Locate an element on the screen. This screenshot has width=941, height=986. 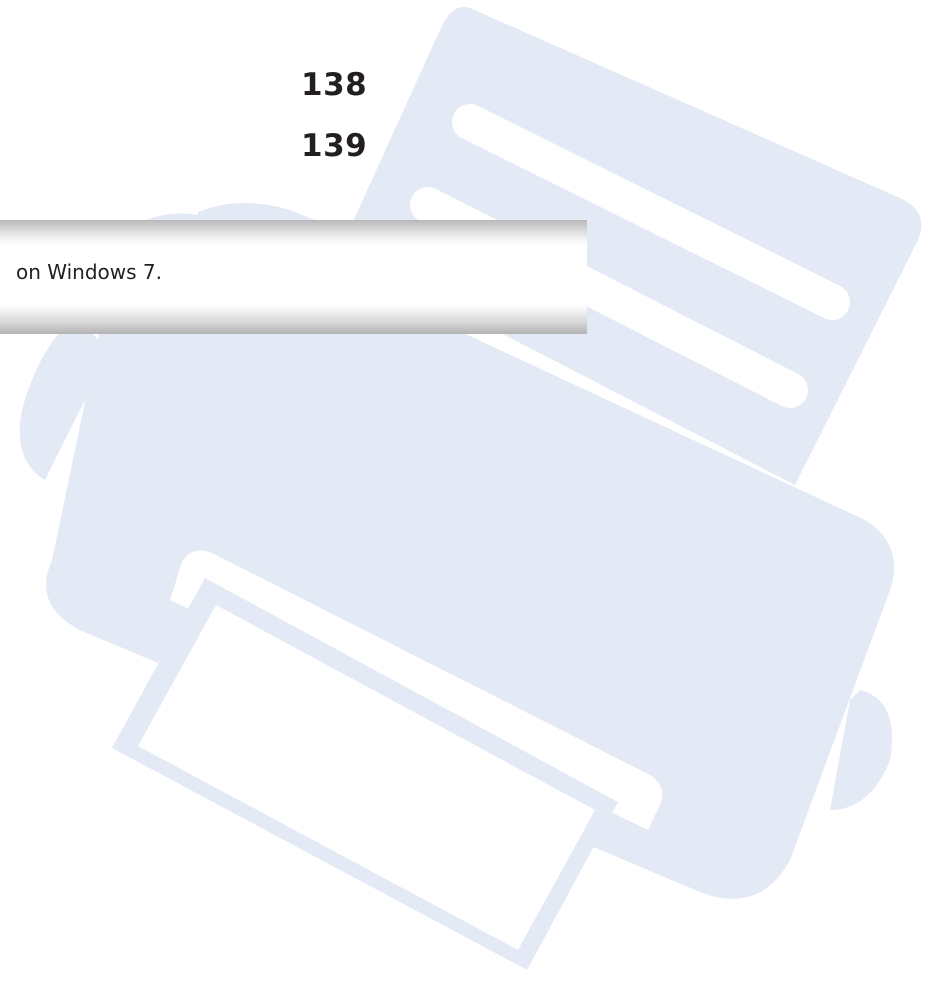
page-number: 139 is located at coordinates (334, 146).